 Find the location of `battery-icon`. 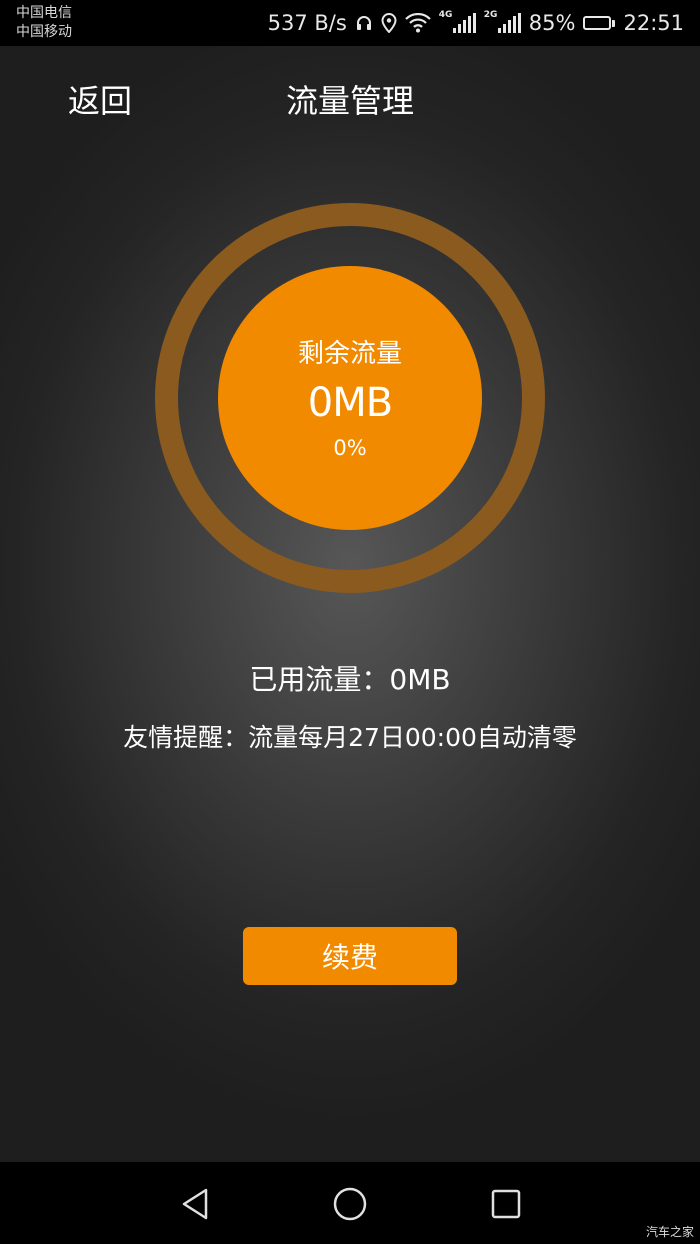

battery-icon is located at coordinates (599, 23).